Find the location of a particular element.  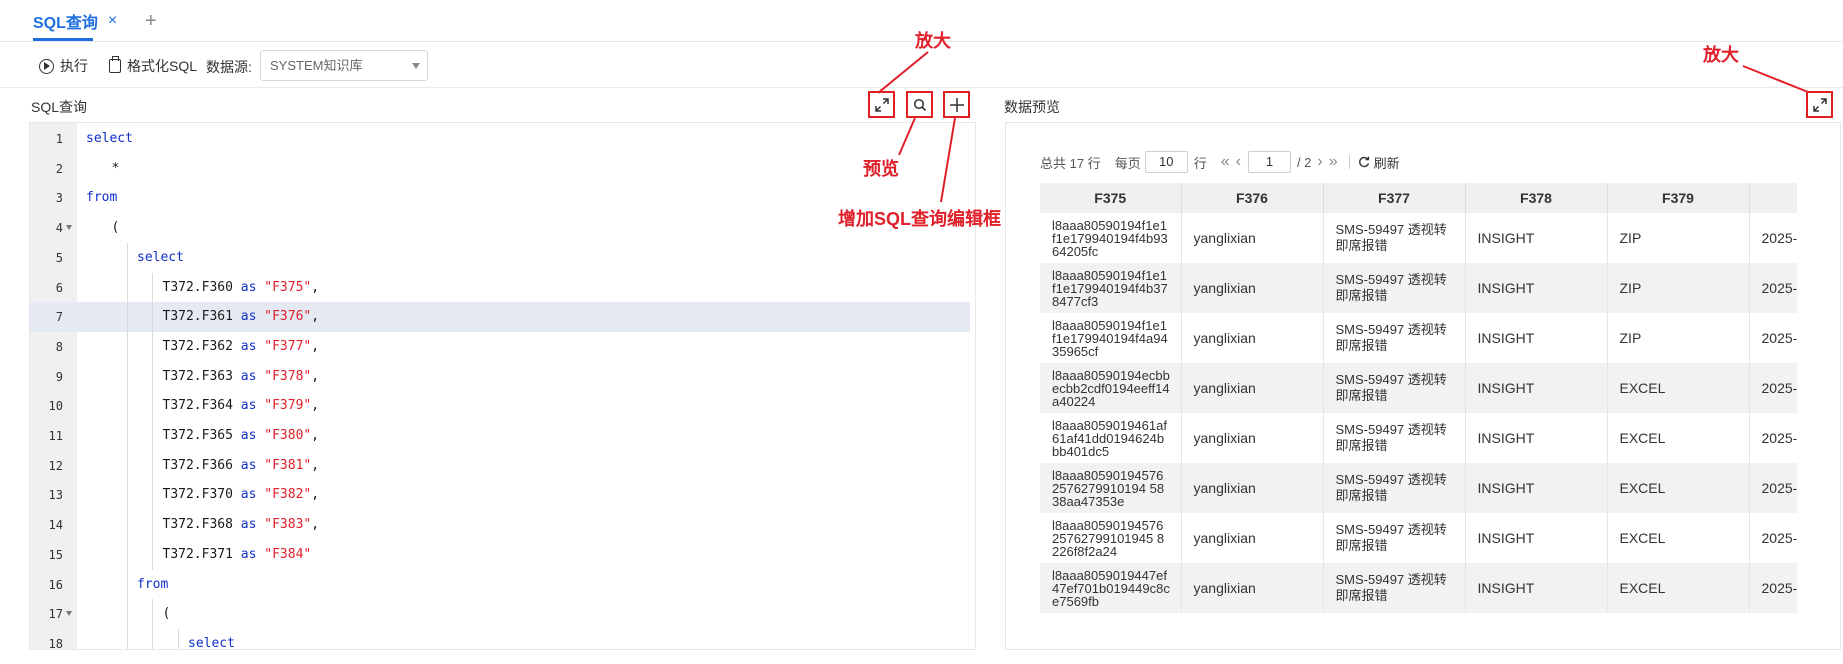

line-number: 7 is located at coordinates (59, 317).